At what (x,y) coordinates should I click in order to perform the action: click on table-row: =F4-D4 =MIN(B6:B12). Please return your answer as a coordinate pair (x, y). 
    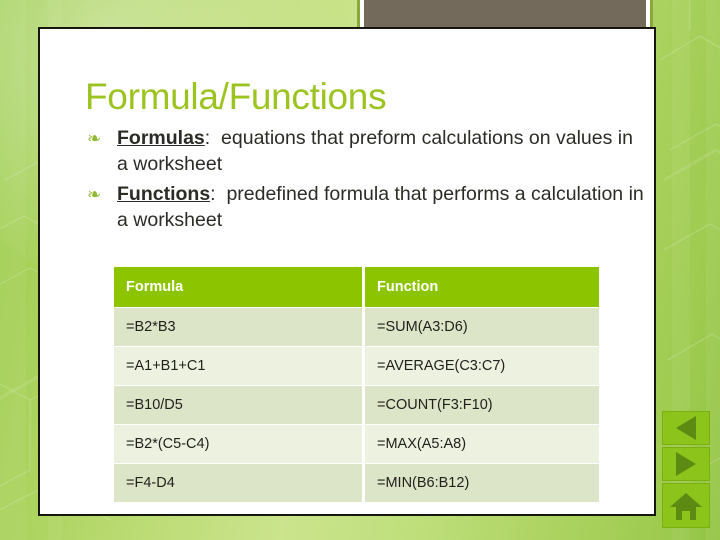
    Looking at the image, I should click on (356, 483).